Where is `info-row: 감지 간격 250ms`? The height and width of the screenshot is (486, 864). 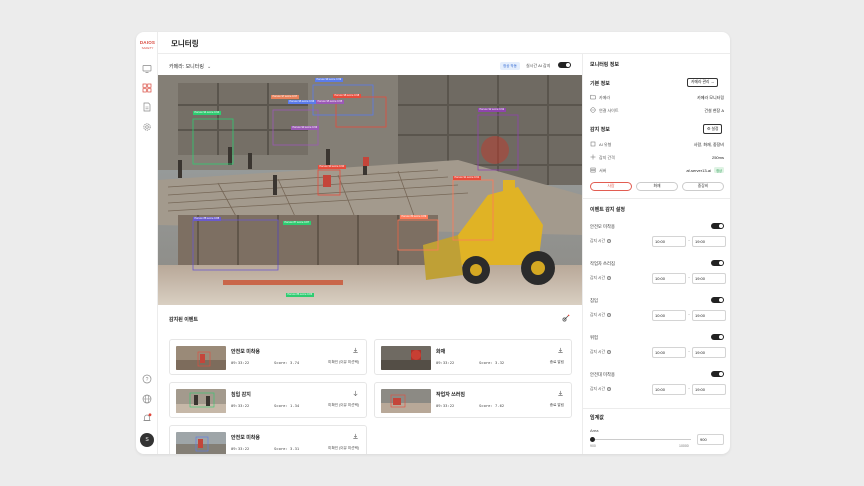 info-row: 감지 간격 250ms is located at coordinates (657, 158).